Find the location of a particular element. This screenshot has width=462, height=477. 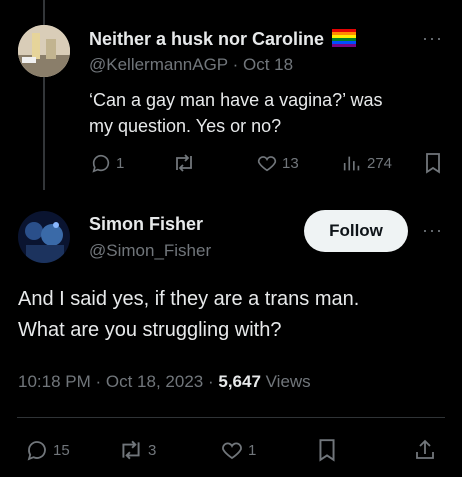

tweet-date: Oct 18, 2023 is located at coordinates (154, 381).